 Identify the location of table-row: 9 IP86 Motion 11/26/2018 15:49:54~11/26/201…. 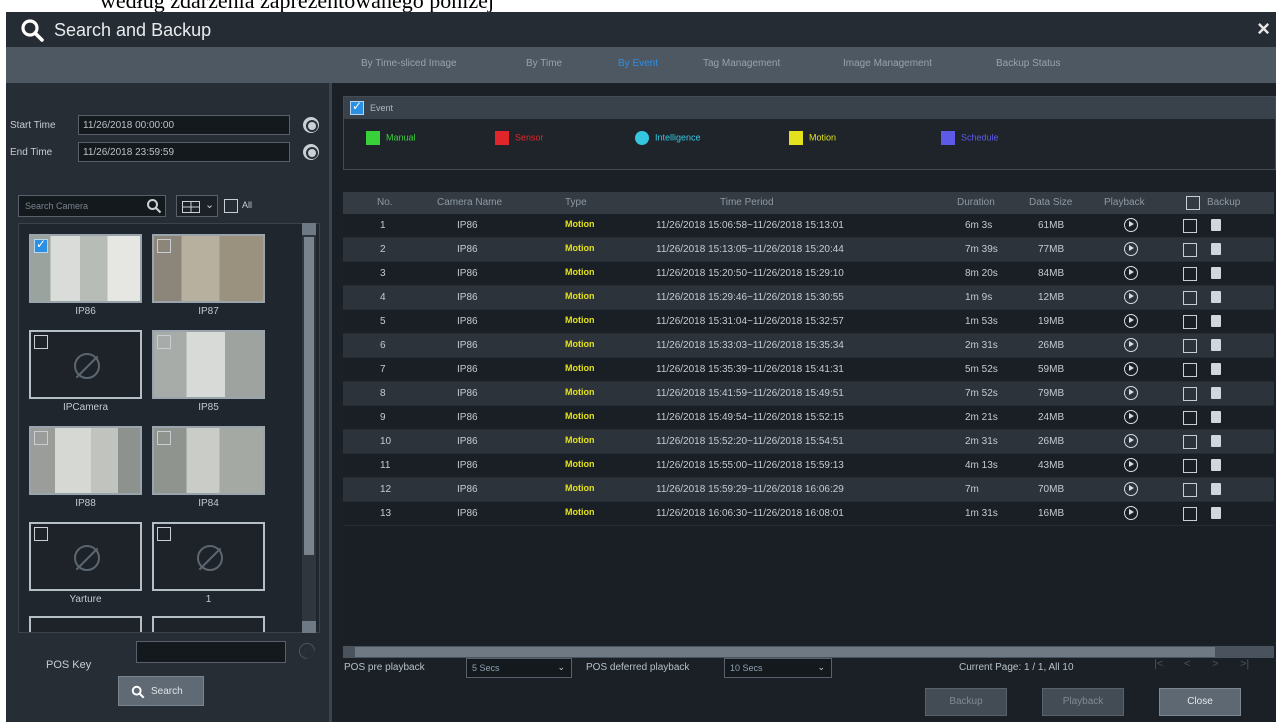
(808, 418).